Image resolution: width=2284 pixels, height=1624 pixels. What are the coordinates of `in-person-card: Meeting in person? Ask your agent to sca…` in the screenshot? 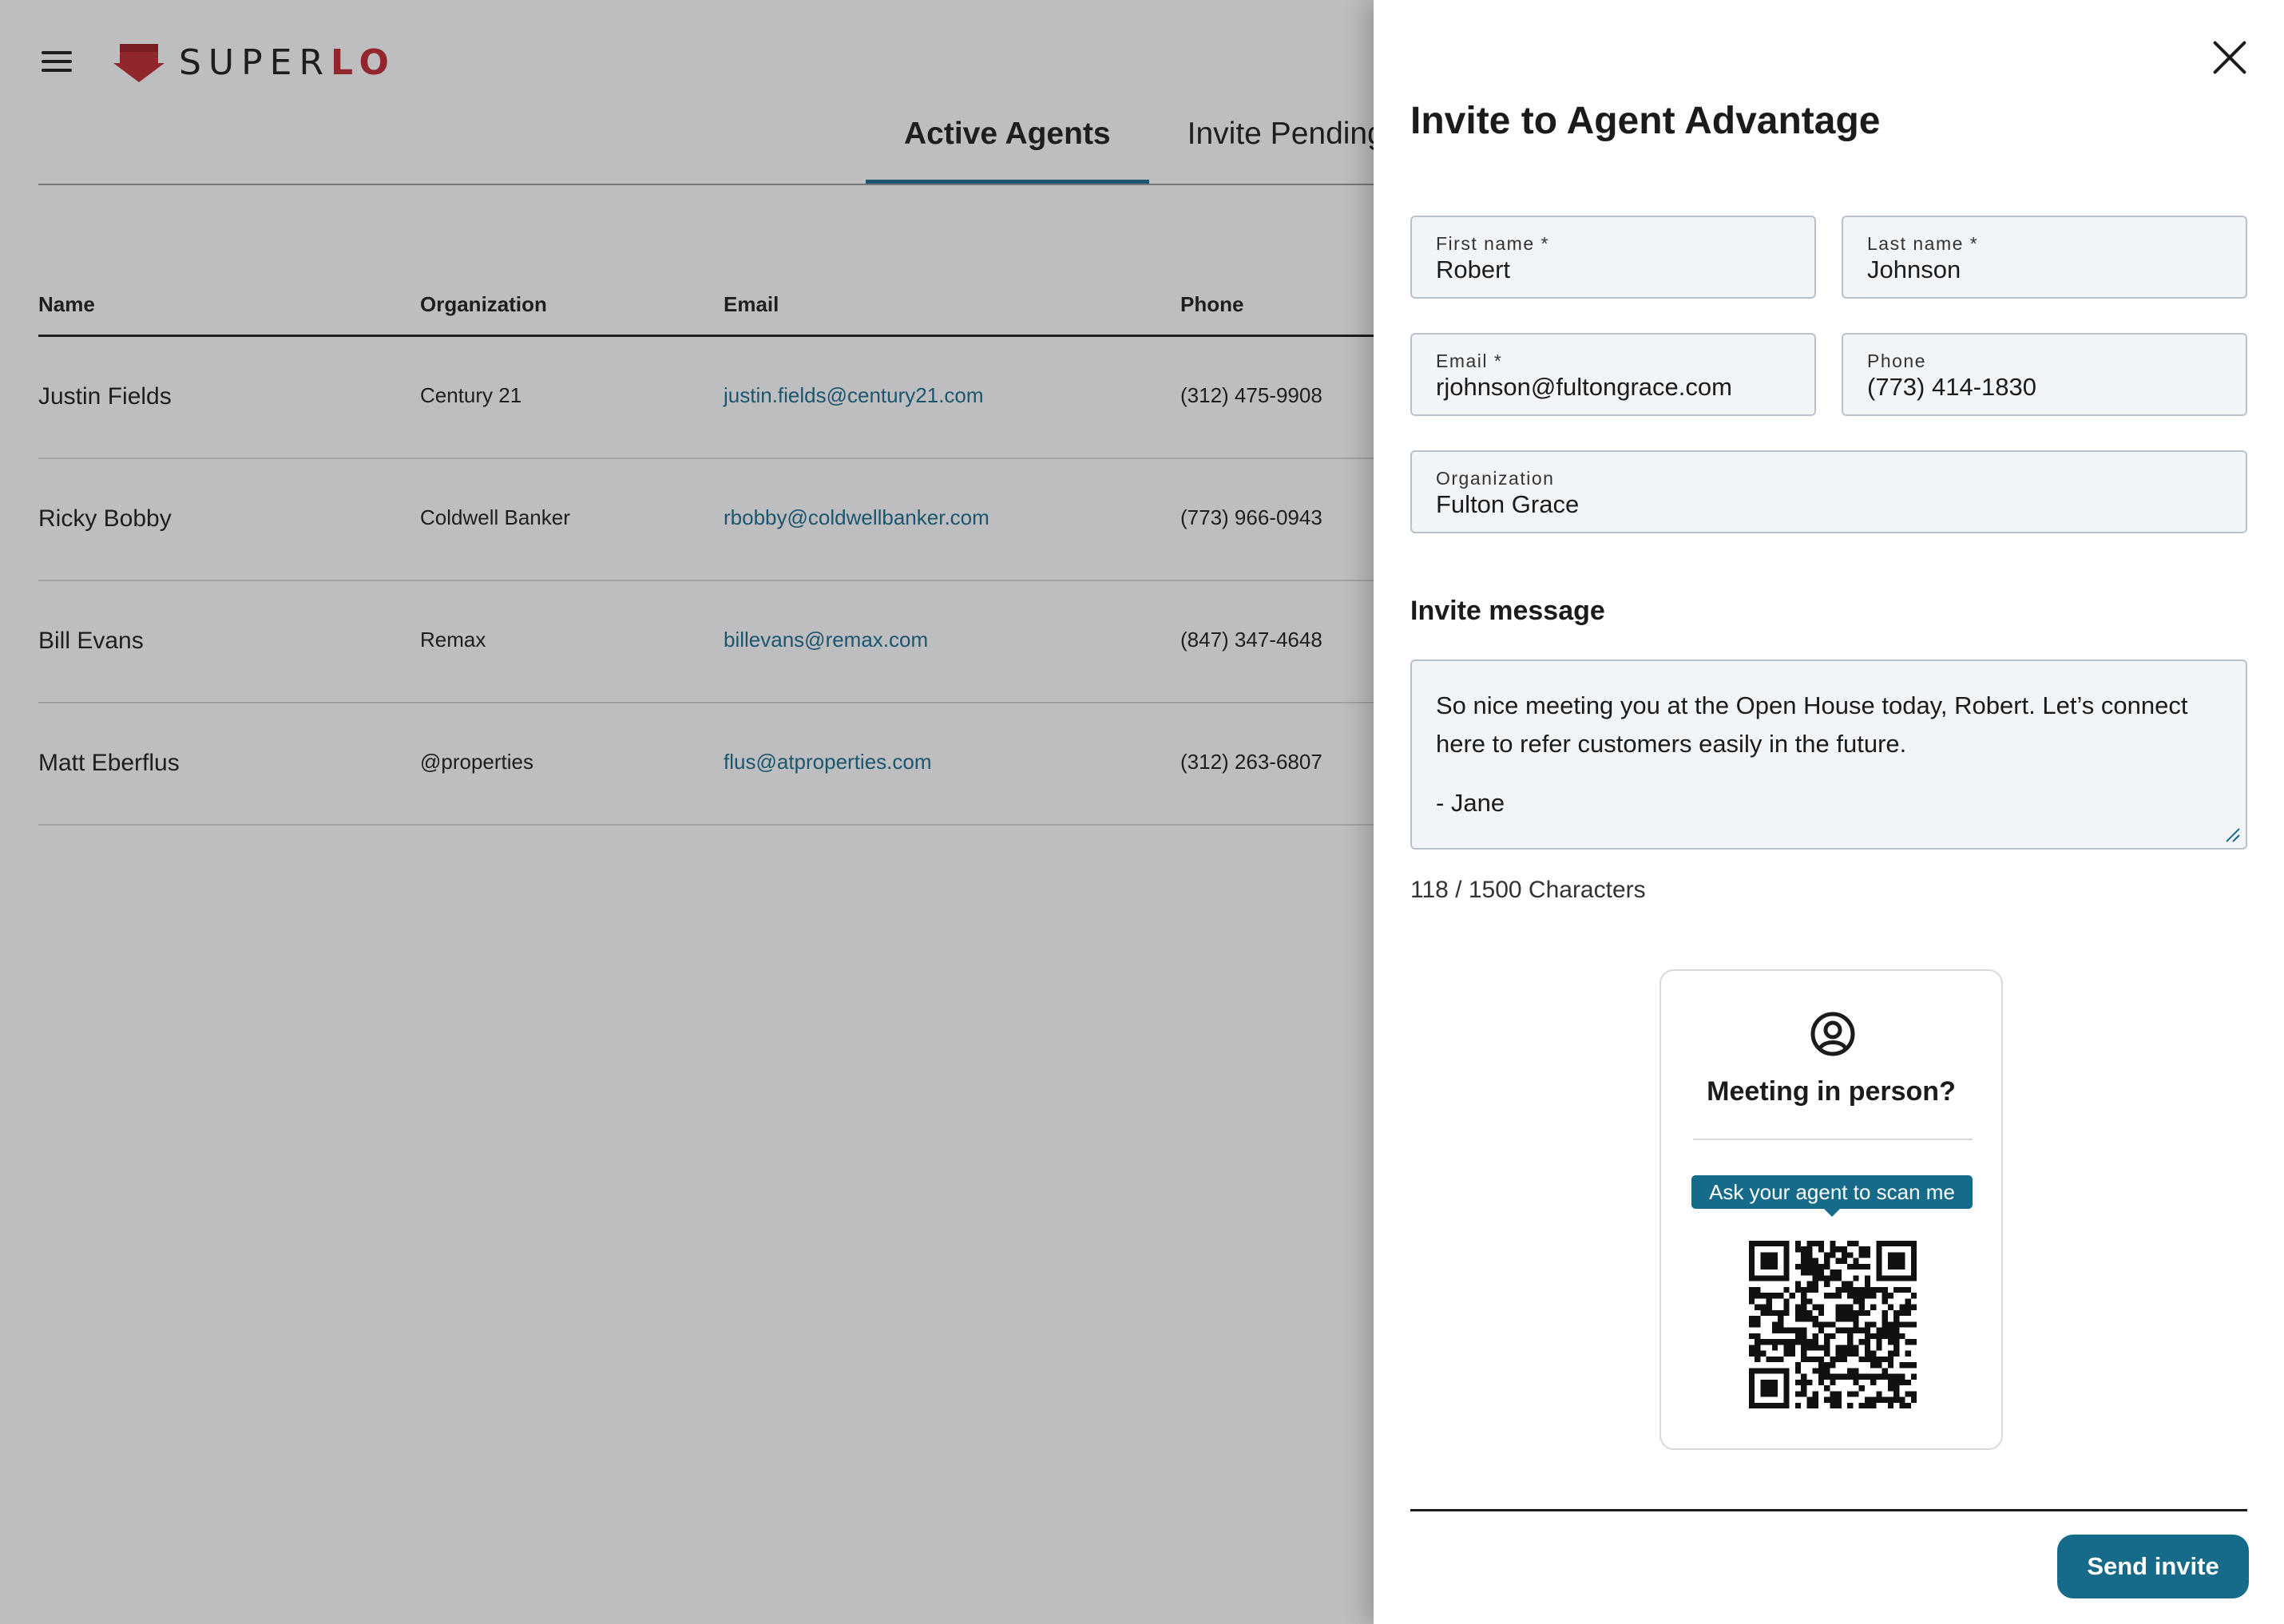 It's located at (1831, 1209).